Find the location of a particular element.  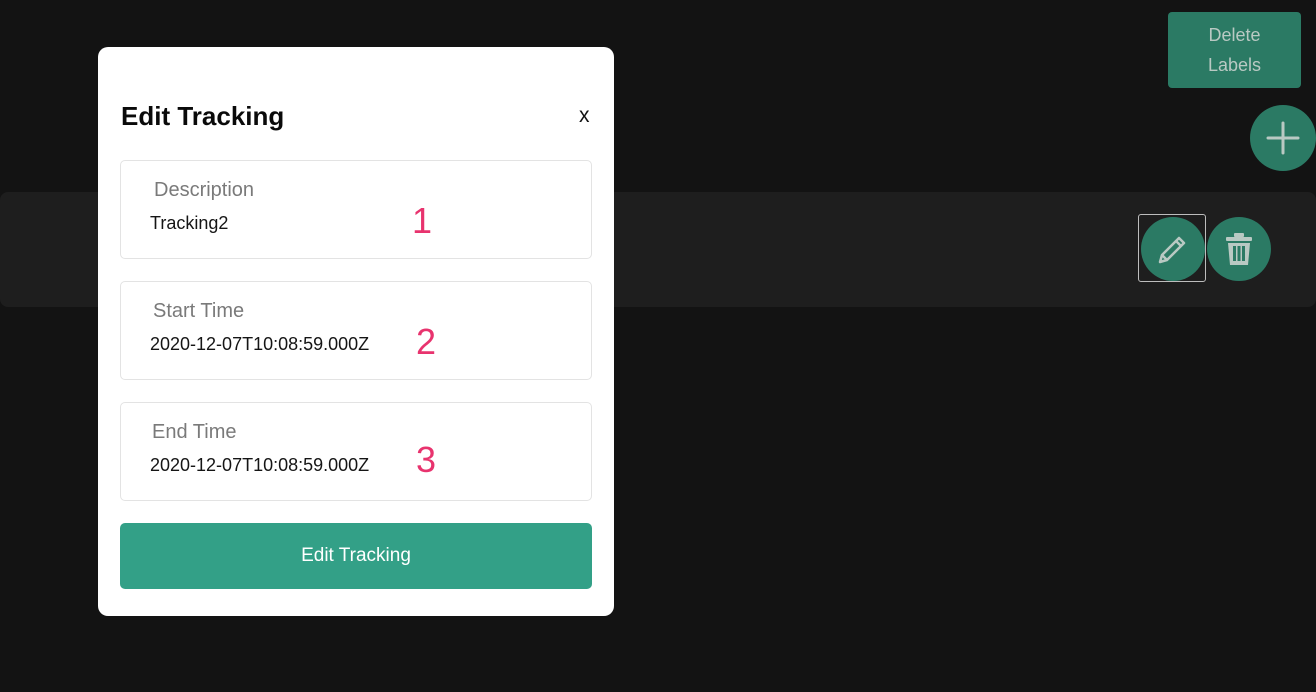

end-time-value: 2020-12-07T10:08:59.000Z is located at coordinates (259, 465).